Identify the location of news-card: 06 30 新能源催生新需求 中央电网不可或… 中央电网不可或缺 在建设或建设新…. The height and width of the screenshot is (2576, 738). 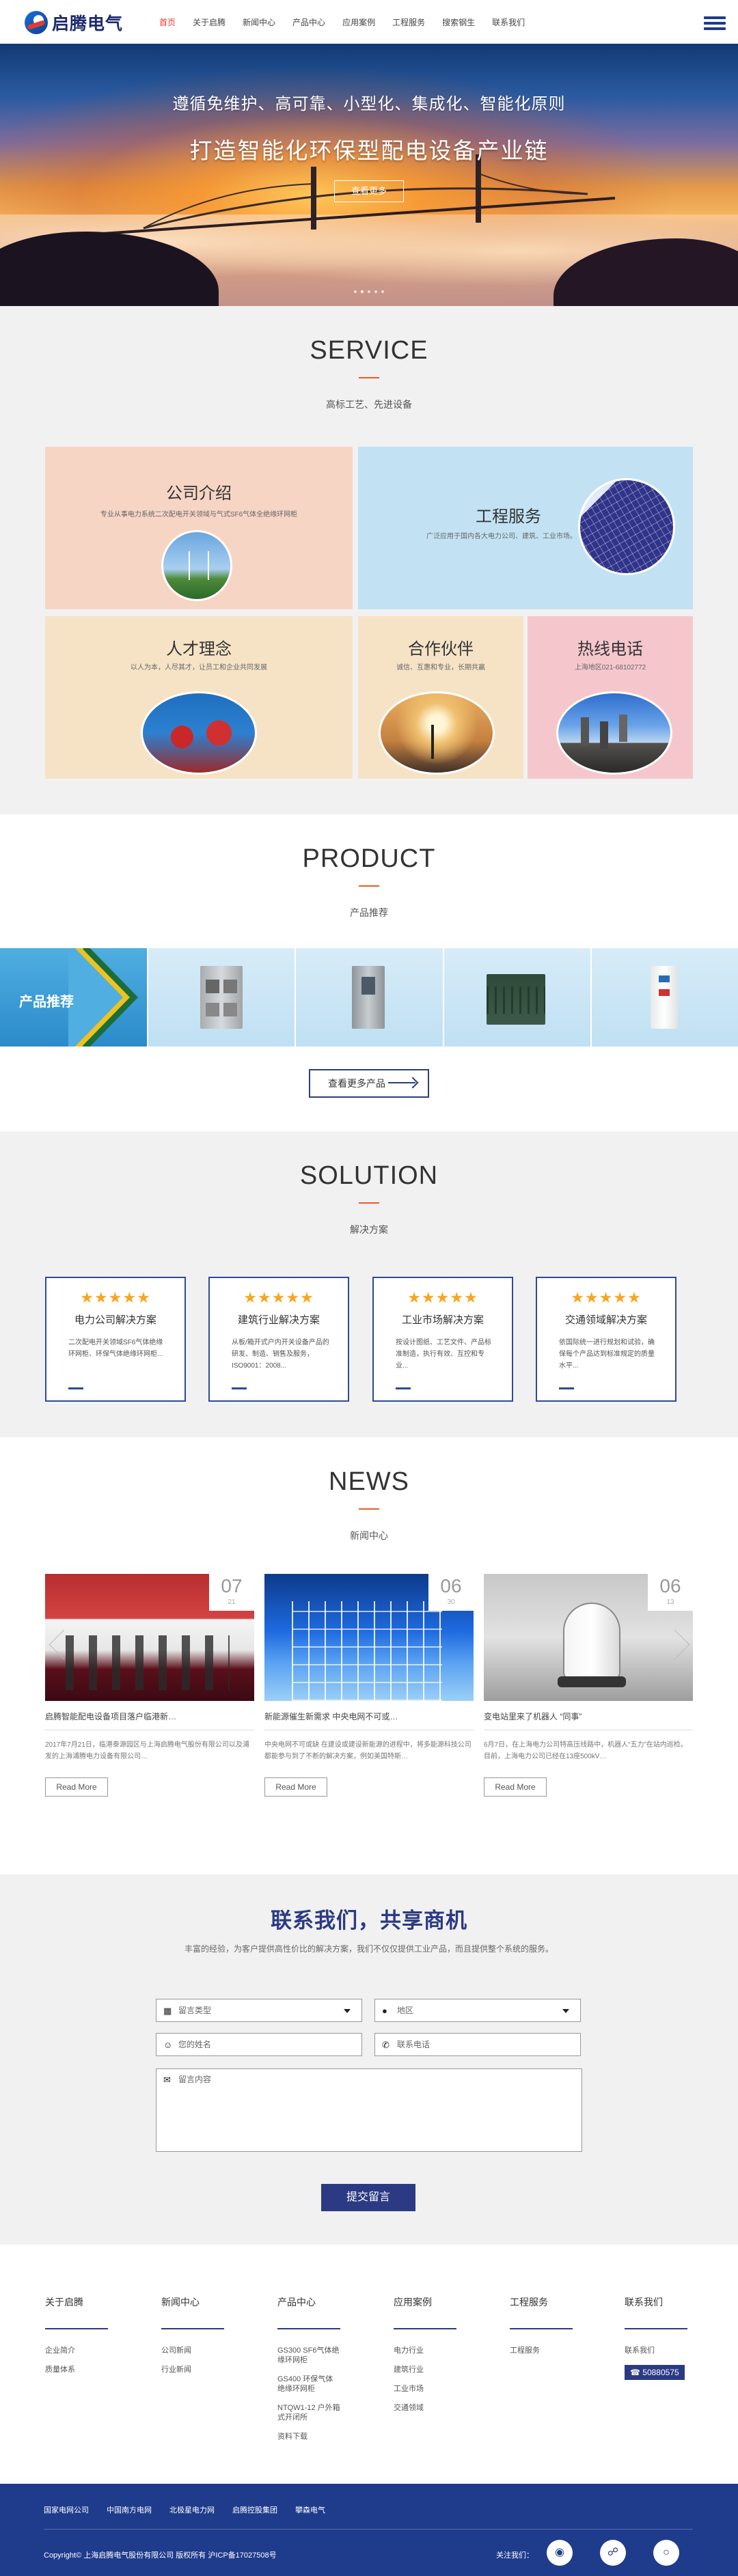
(369, 1727).